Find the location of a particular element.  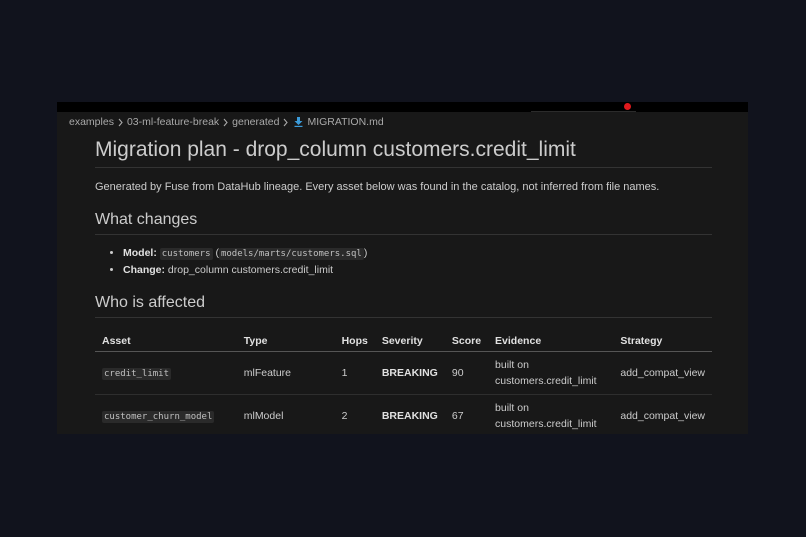

column-header-hops: Hops is located at coordinates (354, 342).